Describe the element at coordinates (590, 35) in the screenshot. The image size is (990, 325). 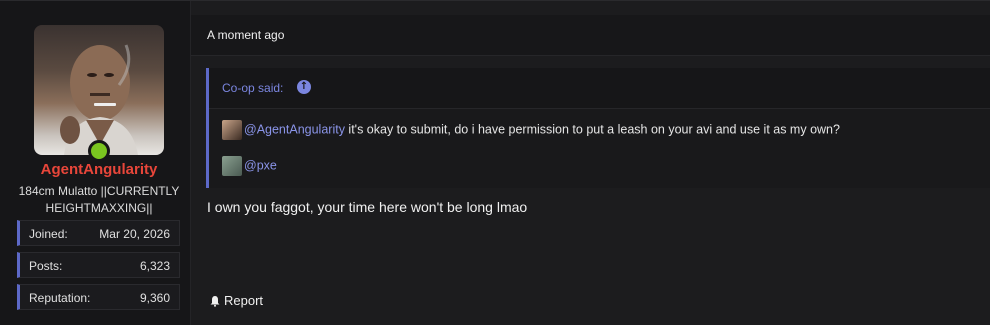
I see `post-header: A moment ago` at that location.